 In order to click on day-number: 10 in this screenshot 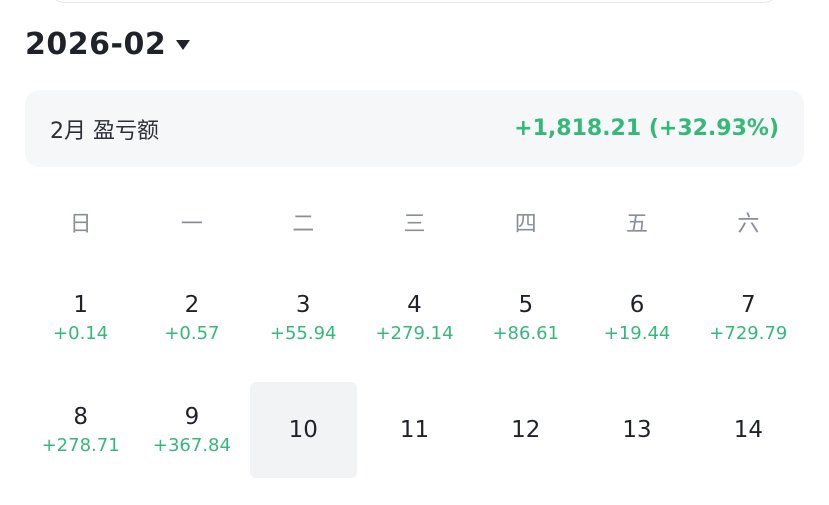, I will do `click(303, 430)`.